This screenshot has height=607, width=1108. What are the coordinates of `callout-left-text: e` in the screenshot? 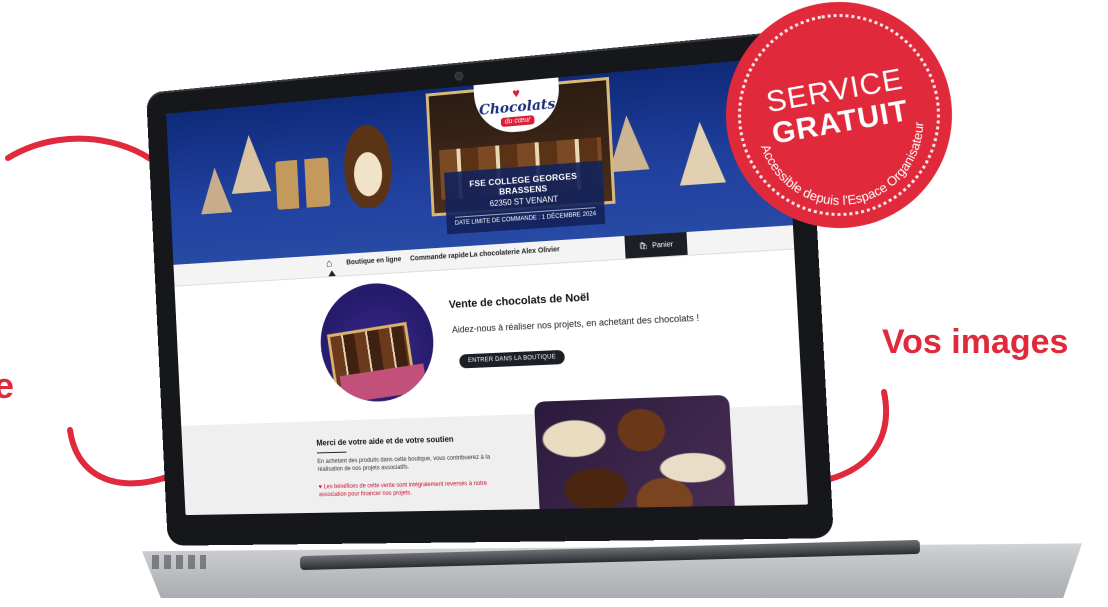 It's located at (7, 385).